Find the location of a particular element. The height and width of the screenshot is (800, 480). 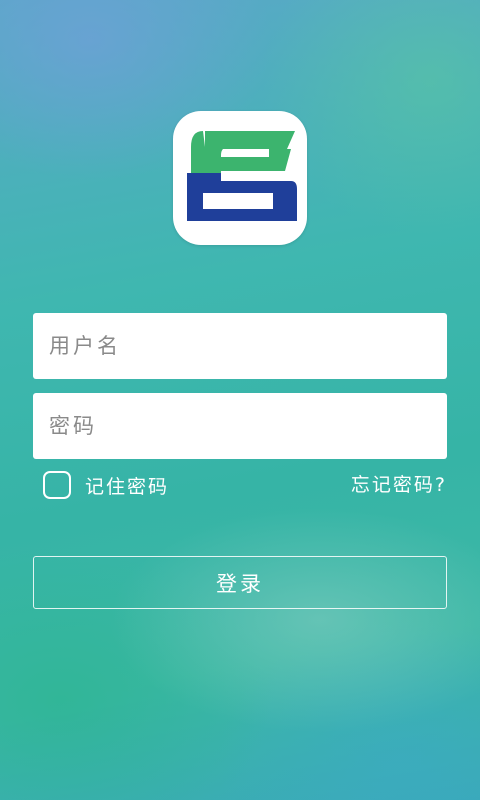

remember-label: 记住密码 is located at coordinates (127, 486).